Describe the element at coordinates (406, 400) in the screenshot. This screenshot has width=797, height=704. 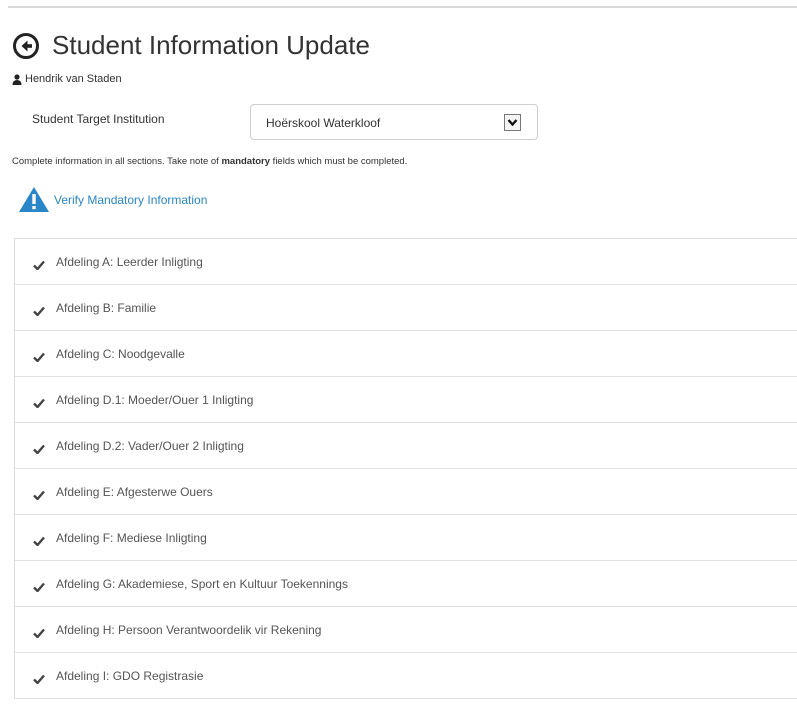
I see `section-row-d1: Afdeling D.1: Moeder/Ouer 1 Inligting` at that location.